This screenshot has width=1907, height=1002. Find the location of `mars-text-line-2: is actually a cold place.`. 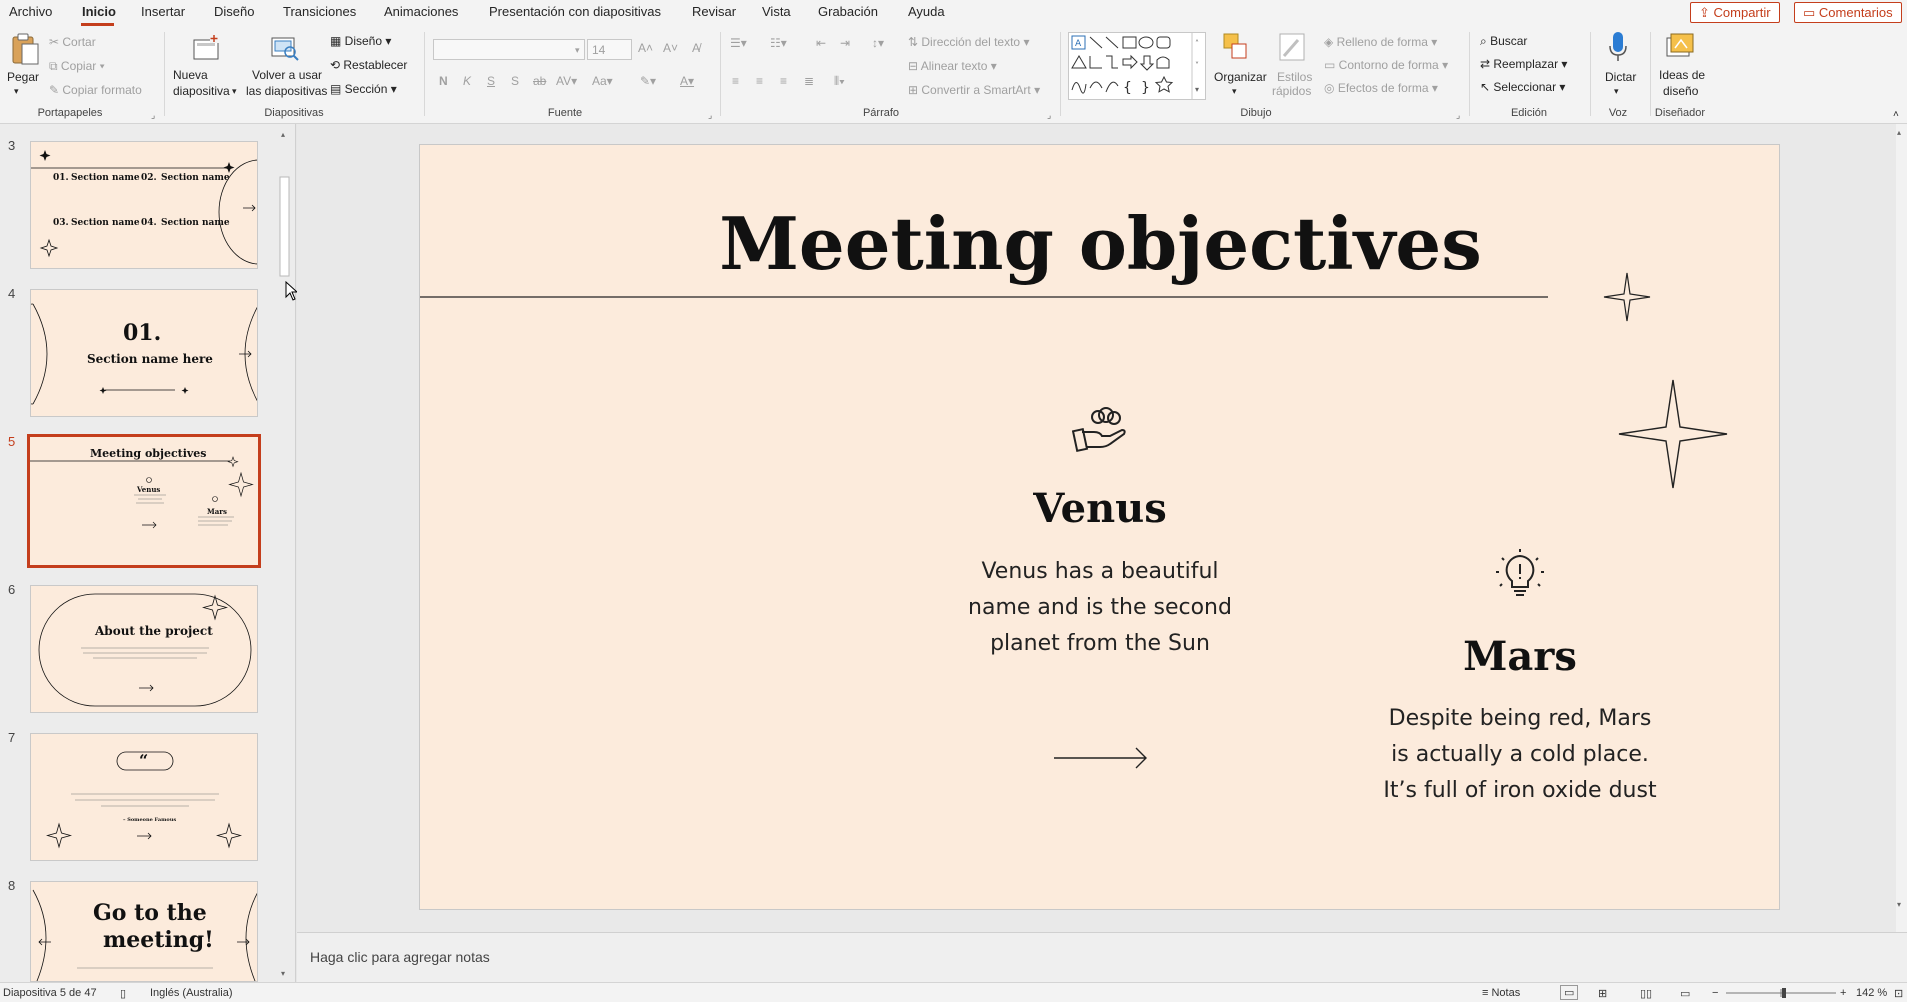

mars-text-line-2: is actually a cold place. is located at coordinates (1520, 755).